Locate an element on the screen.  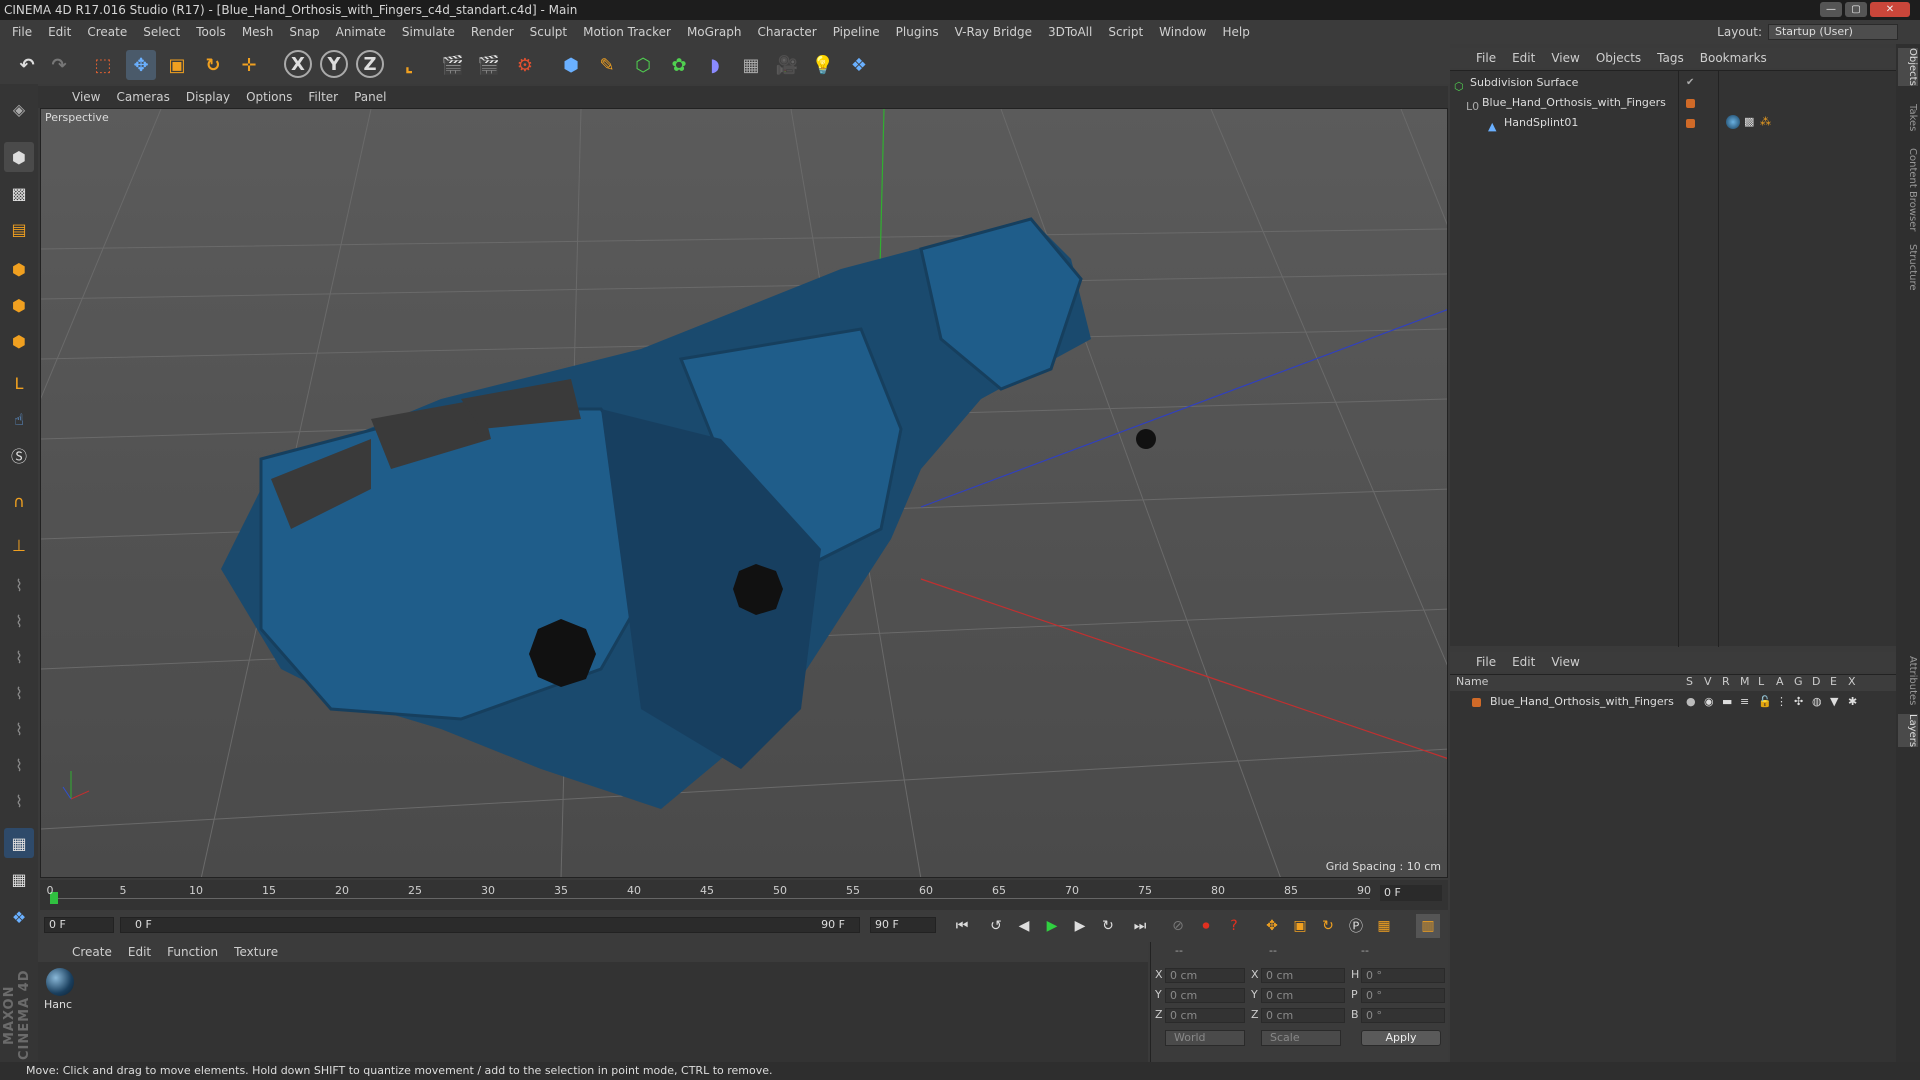
next-frame-icon: ▶ is located at coordinates (1080, 926).